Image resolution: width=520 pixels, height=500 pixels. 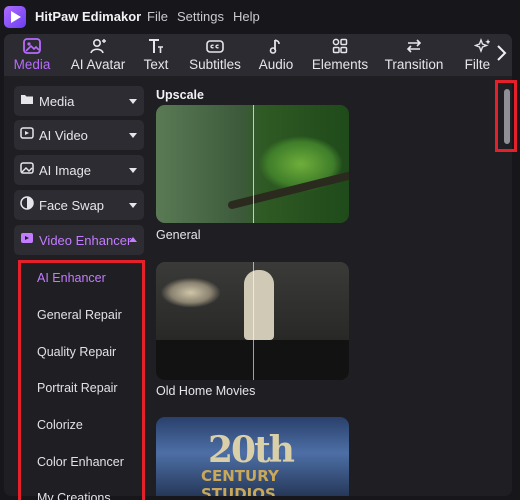 I want to click on thumbnail-logo-subtext: CENTURY STUDIOS, so click(x=240, y=481).